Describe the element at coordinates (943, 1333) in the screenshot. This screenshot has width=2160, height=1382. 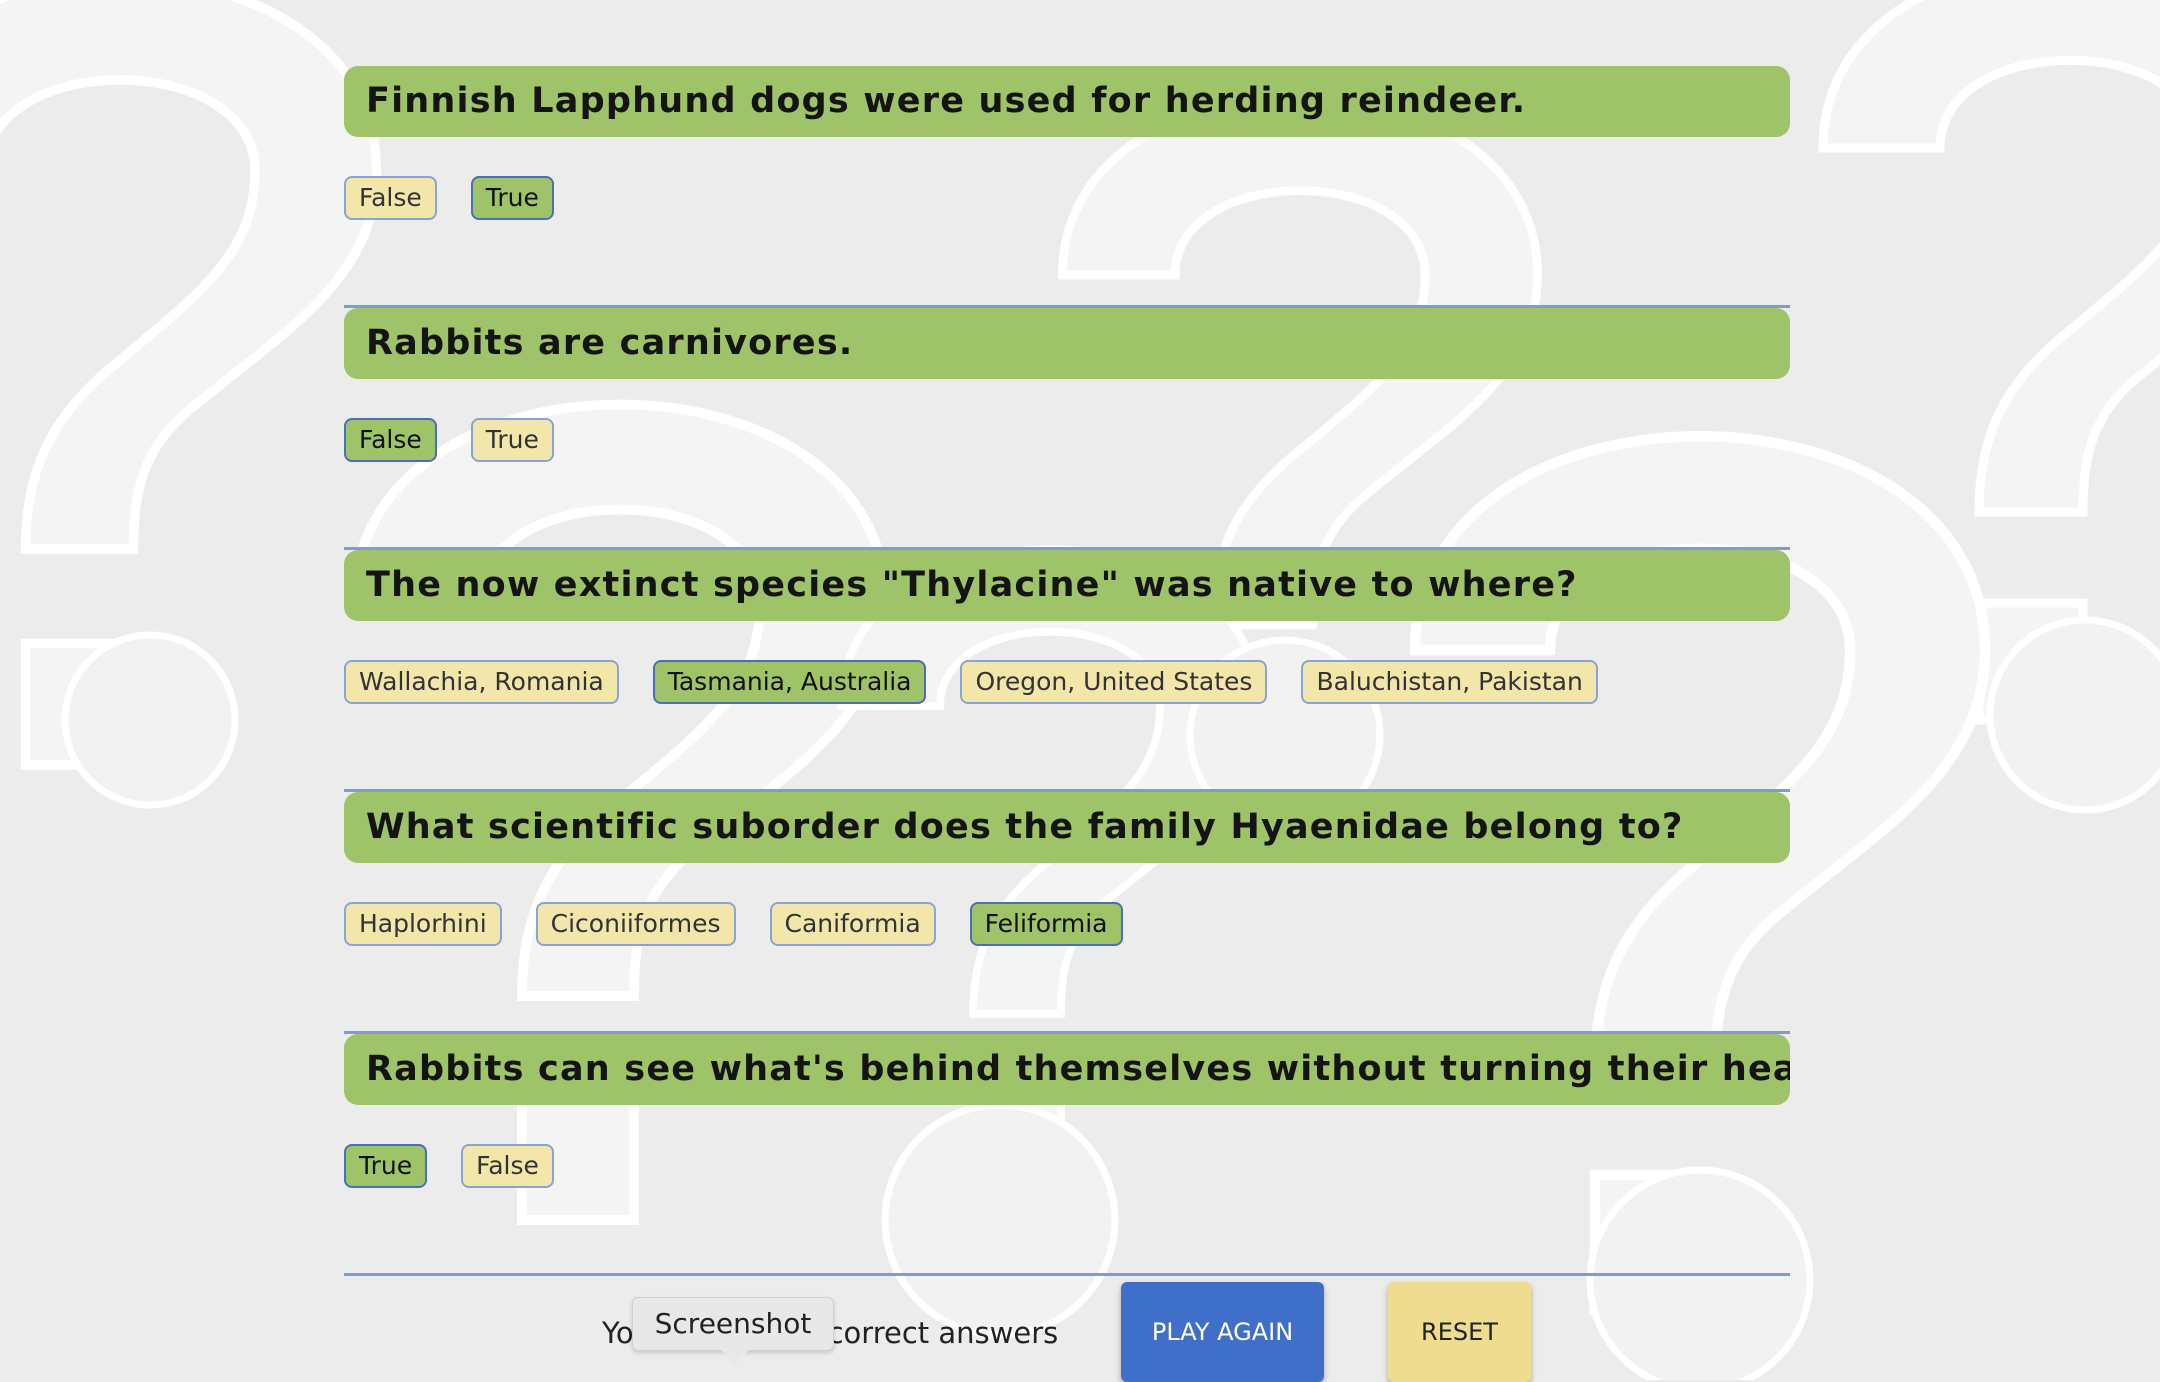
I see `score-suffix: correct answers` at that location.